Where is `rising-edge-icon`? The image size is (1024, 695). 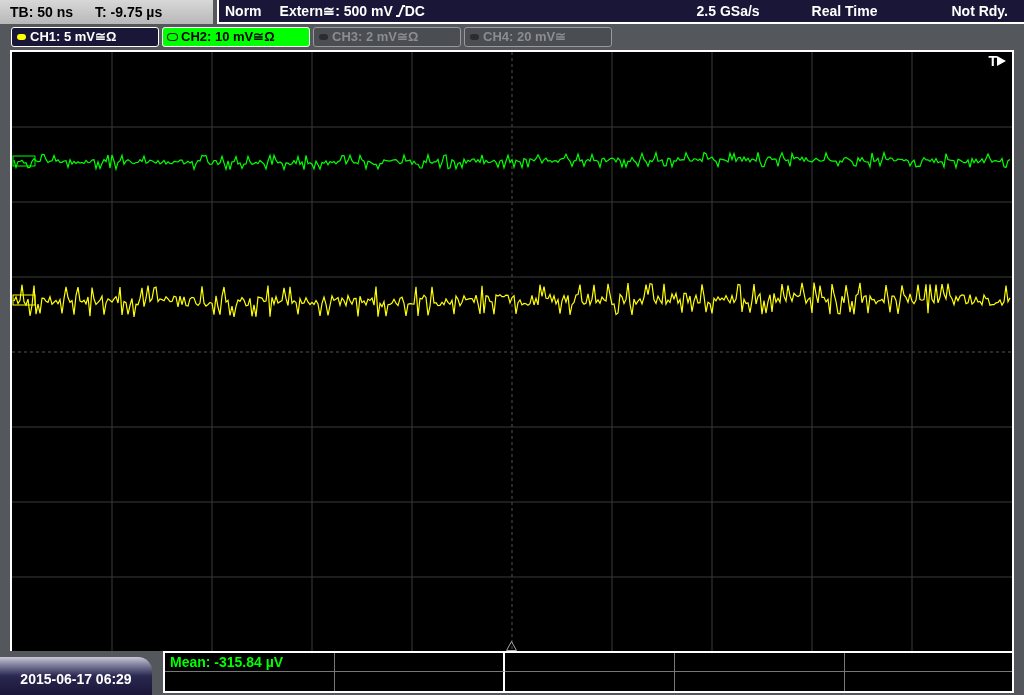 rising-edge-icon is located at coordinates (400, 11).